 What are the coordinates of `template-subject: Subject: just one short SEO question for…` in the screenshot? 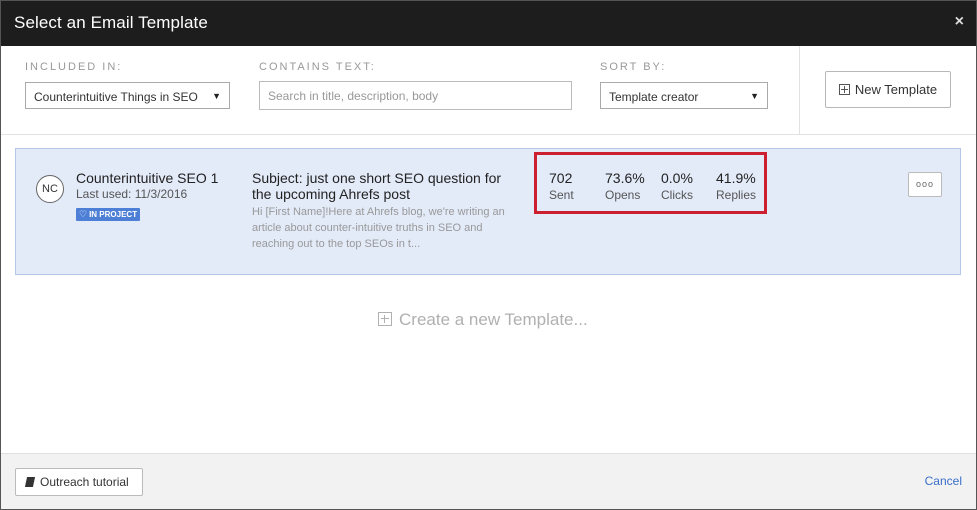 It's located at (377, 186).